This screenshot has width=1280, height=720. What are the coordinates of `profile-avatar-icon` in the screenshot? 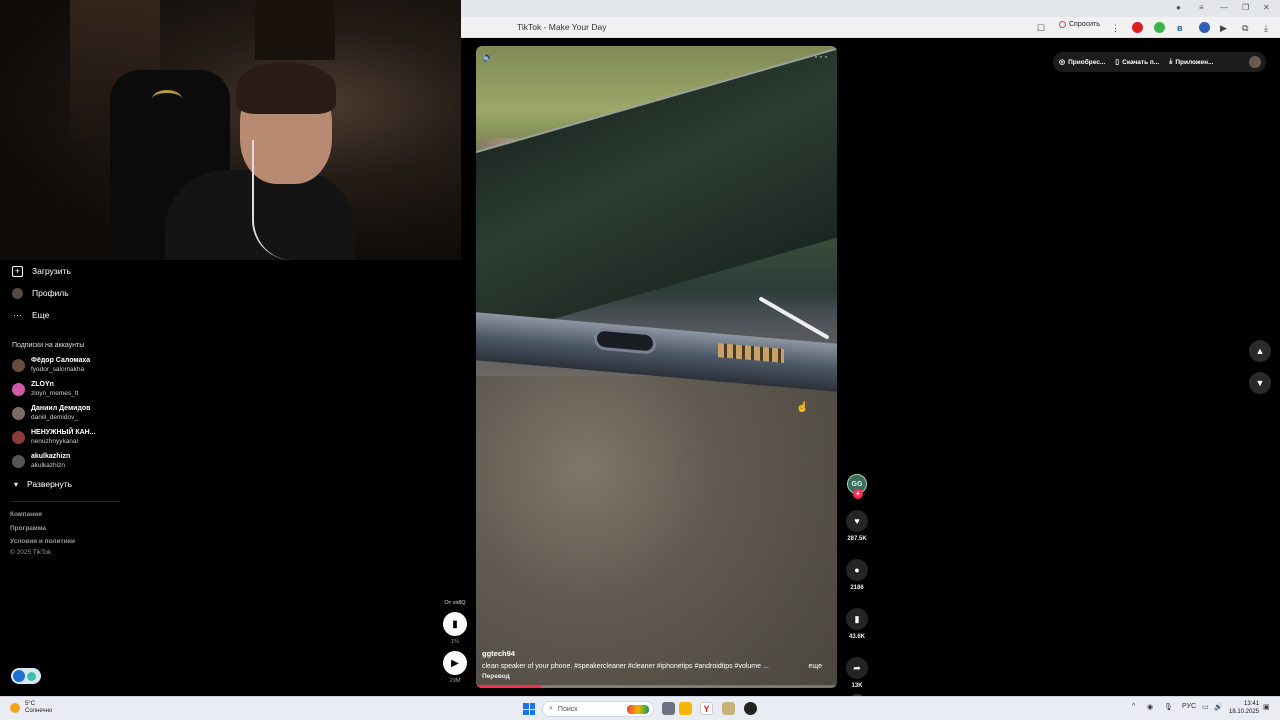 It's located at (17, 293).